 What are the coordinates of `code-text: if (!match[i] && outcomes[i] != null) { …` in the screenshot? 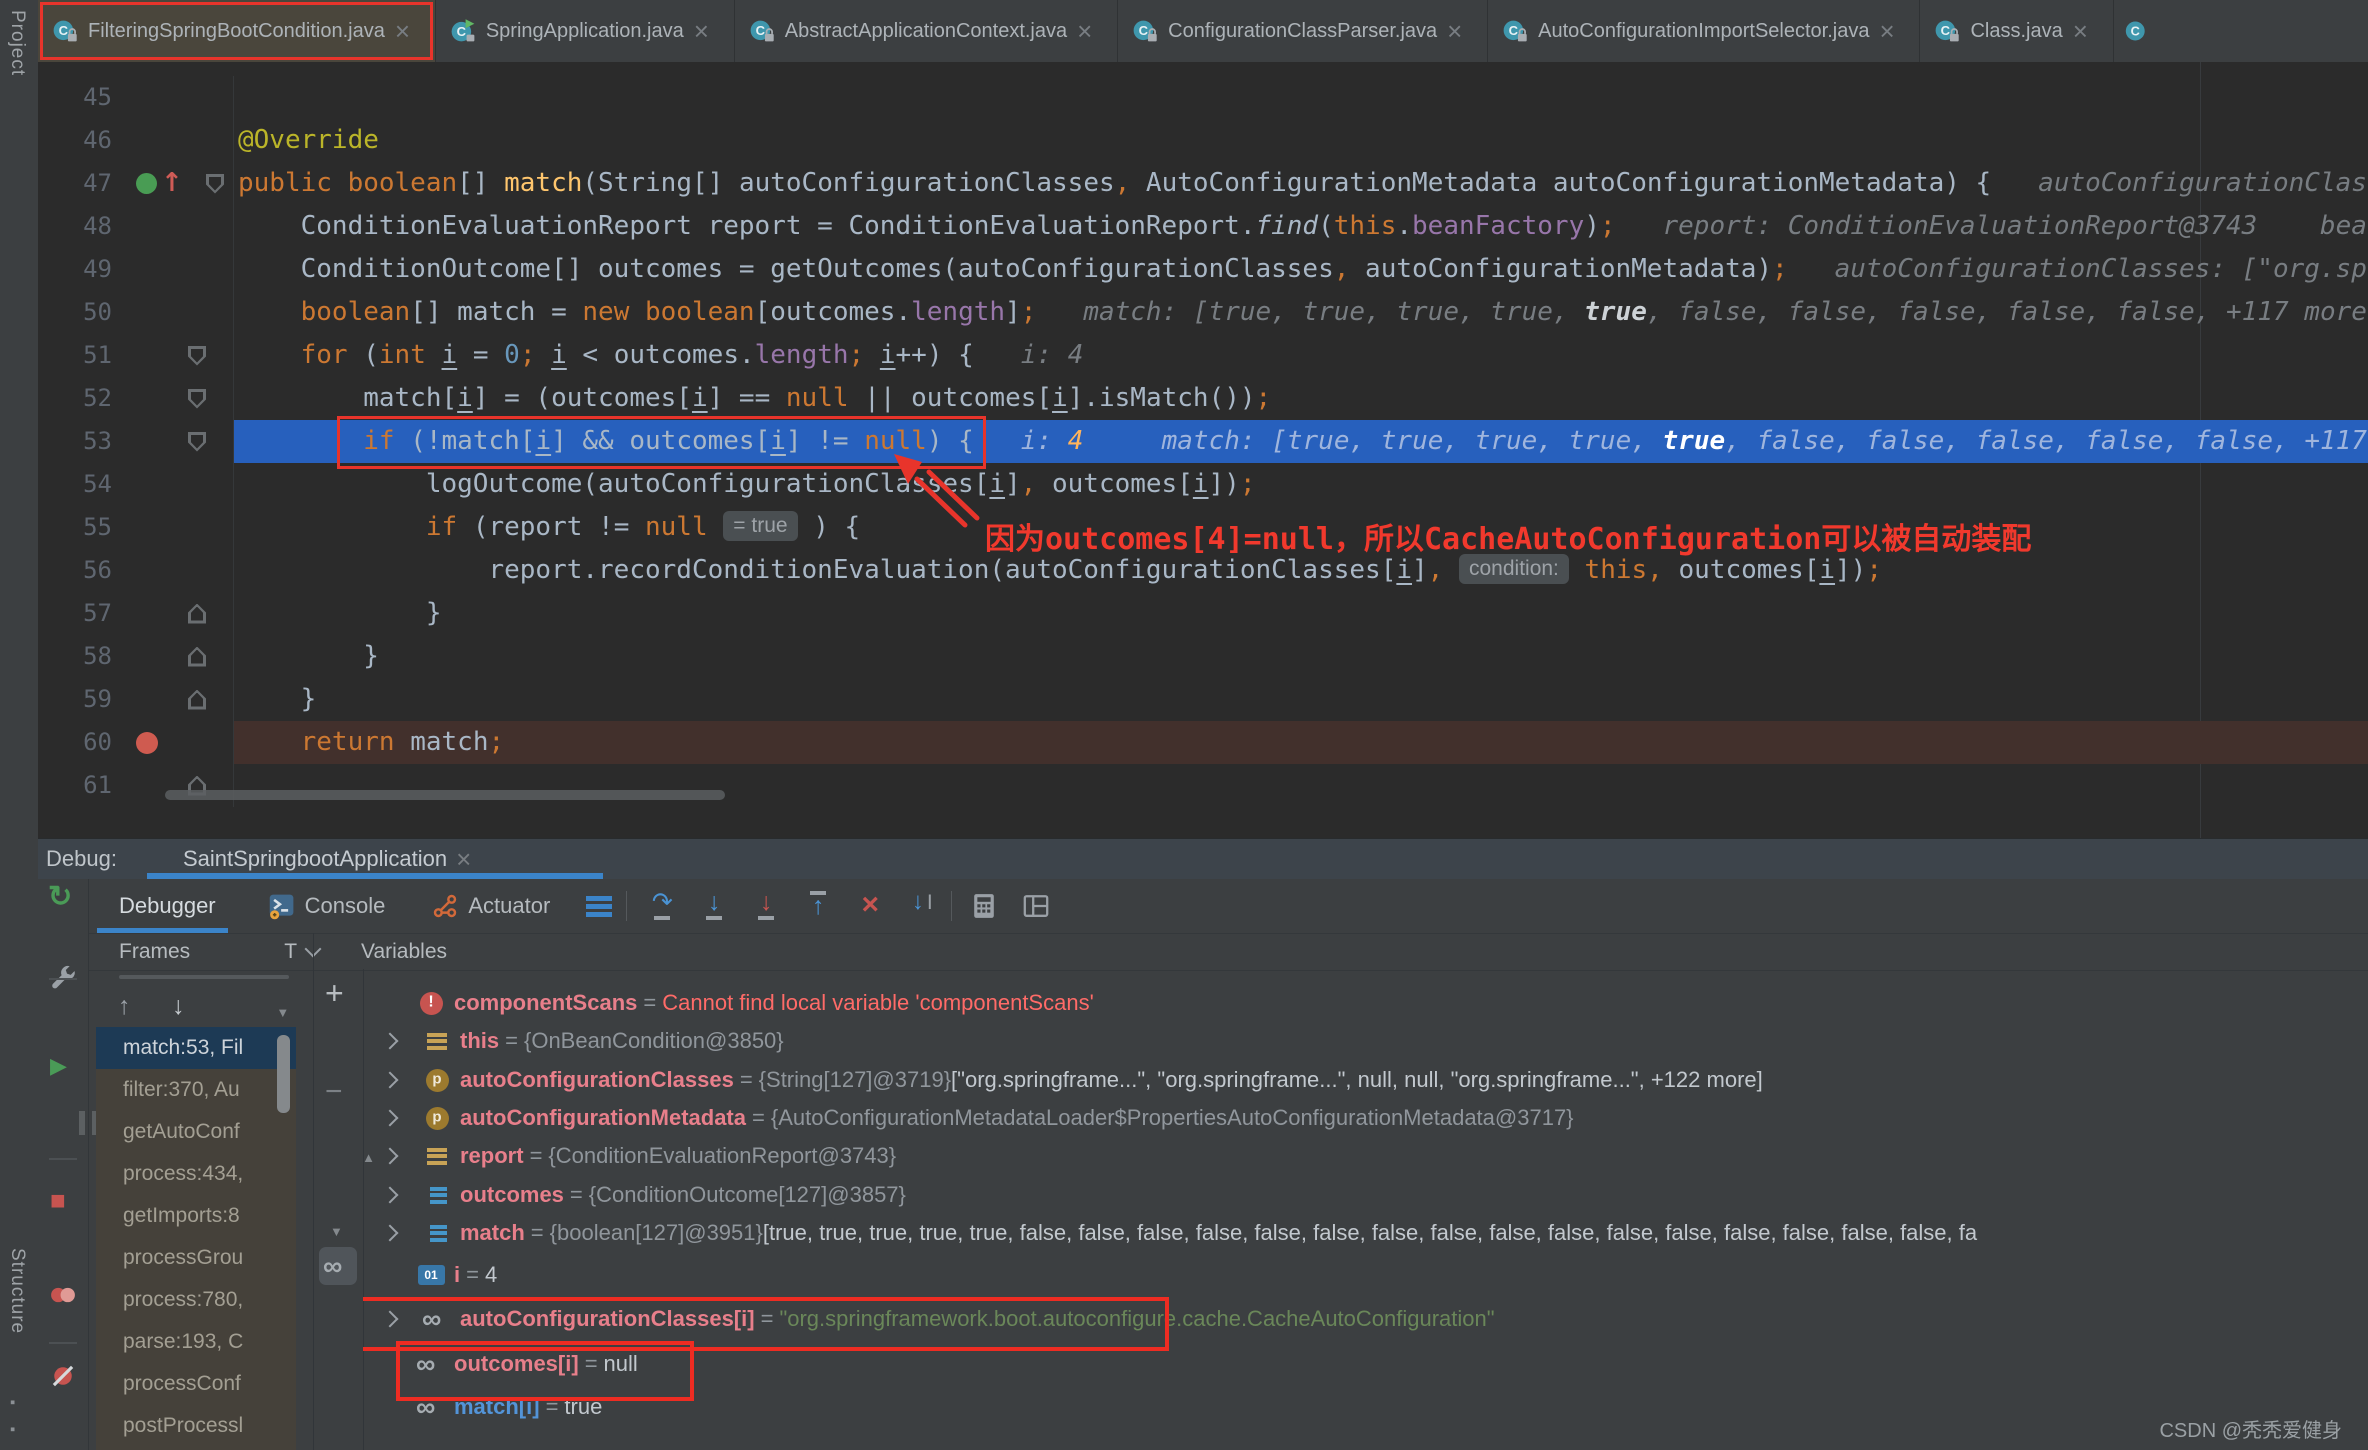 It's located at (1301, 441).